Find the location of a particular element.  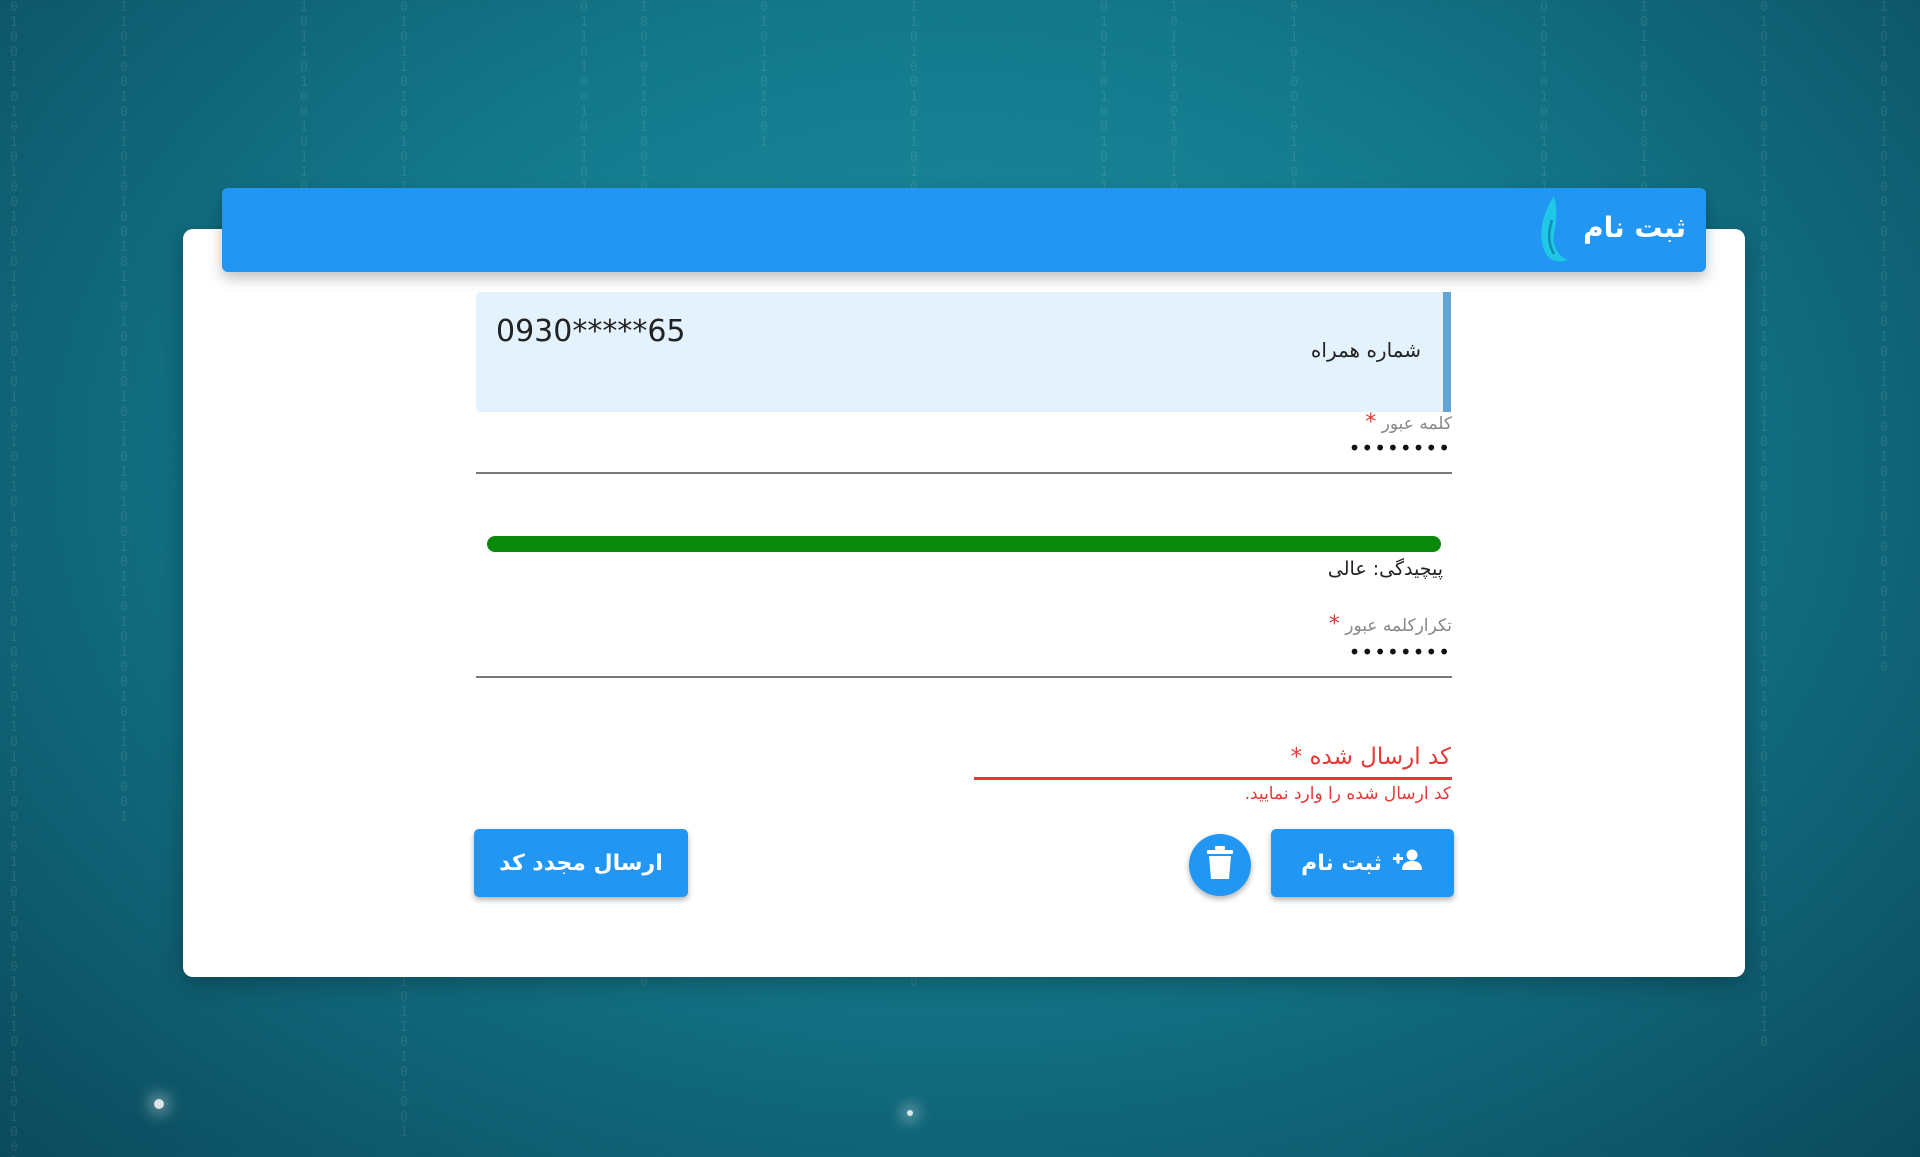

delete-button is located at coordinates (1220, 865).